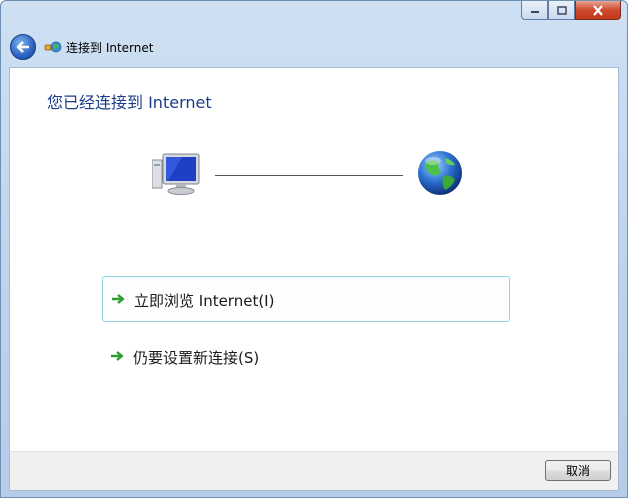 This screenshot has width=628, height=498. I want to click on window-title: 连接到 Internet, so click(110, 48).